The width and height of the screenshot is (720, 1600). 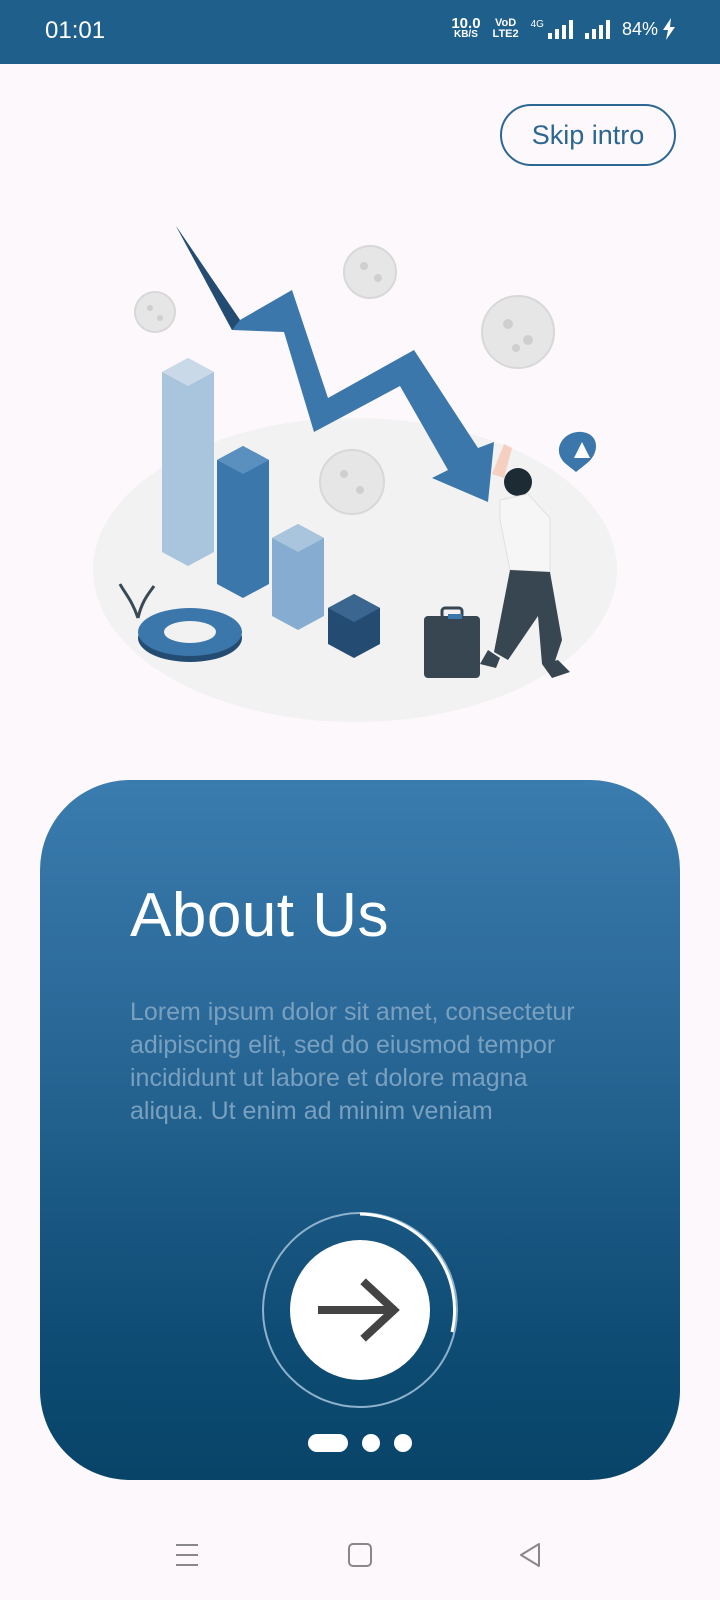 I want to click on battery-level: 84%, so click(x=639, y=28).